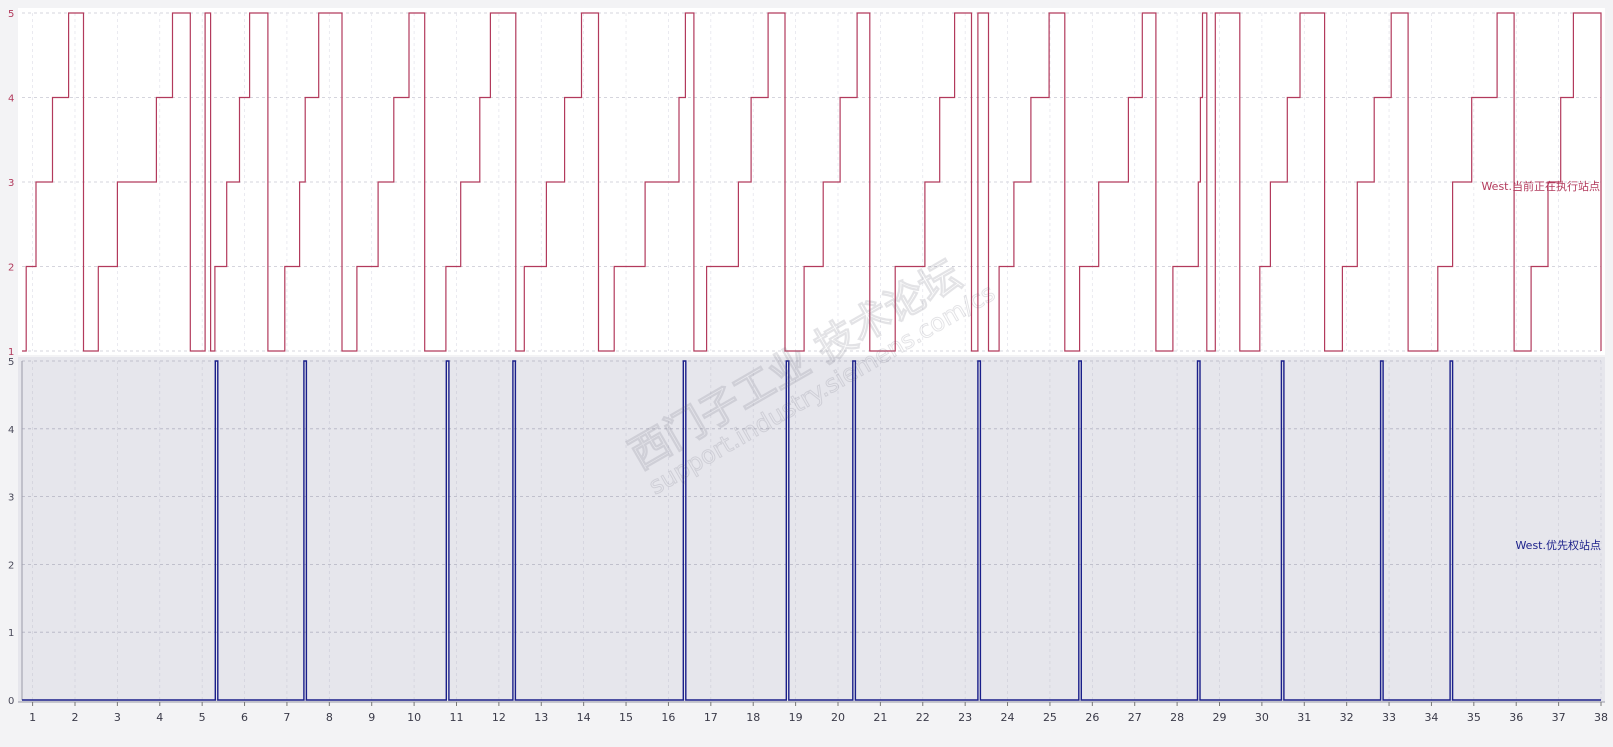  What do you see at coordinates (286, 717) in the screenshot?
I see `x-tick-label: 7` at bounding box center [286, 717].